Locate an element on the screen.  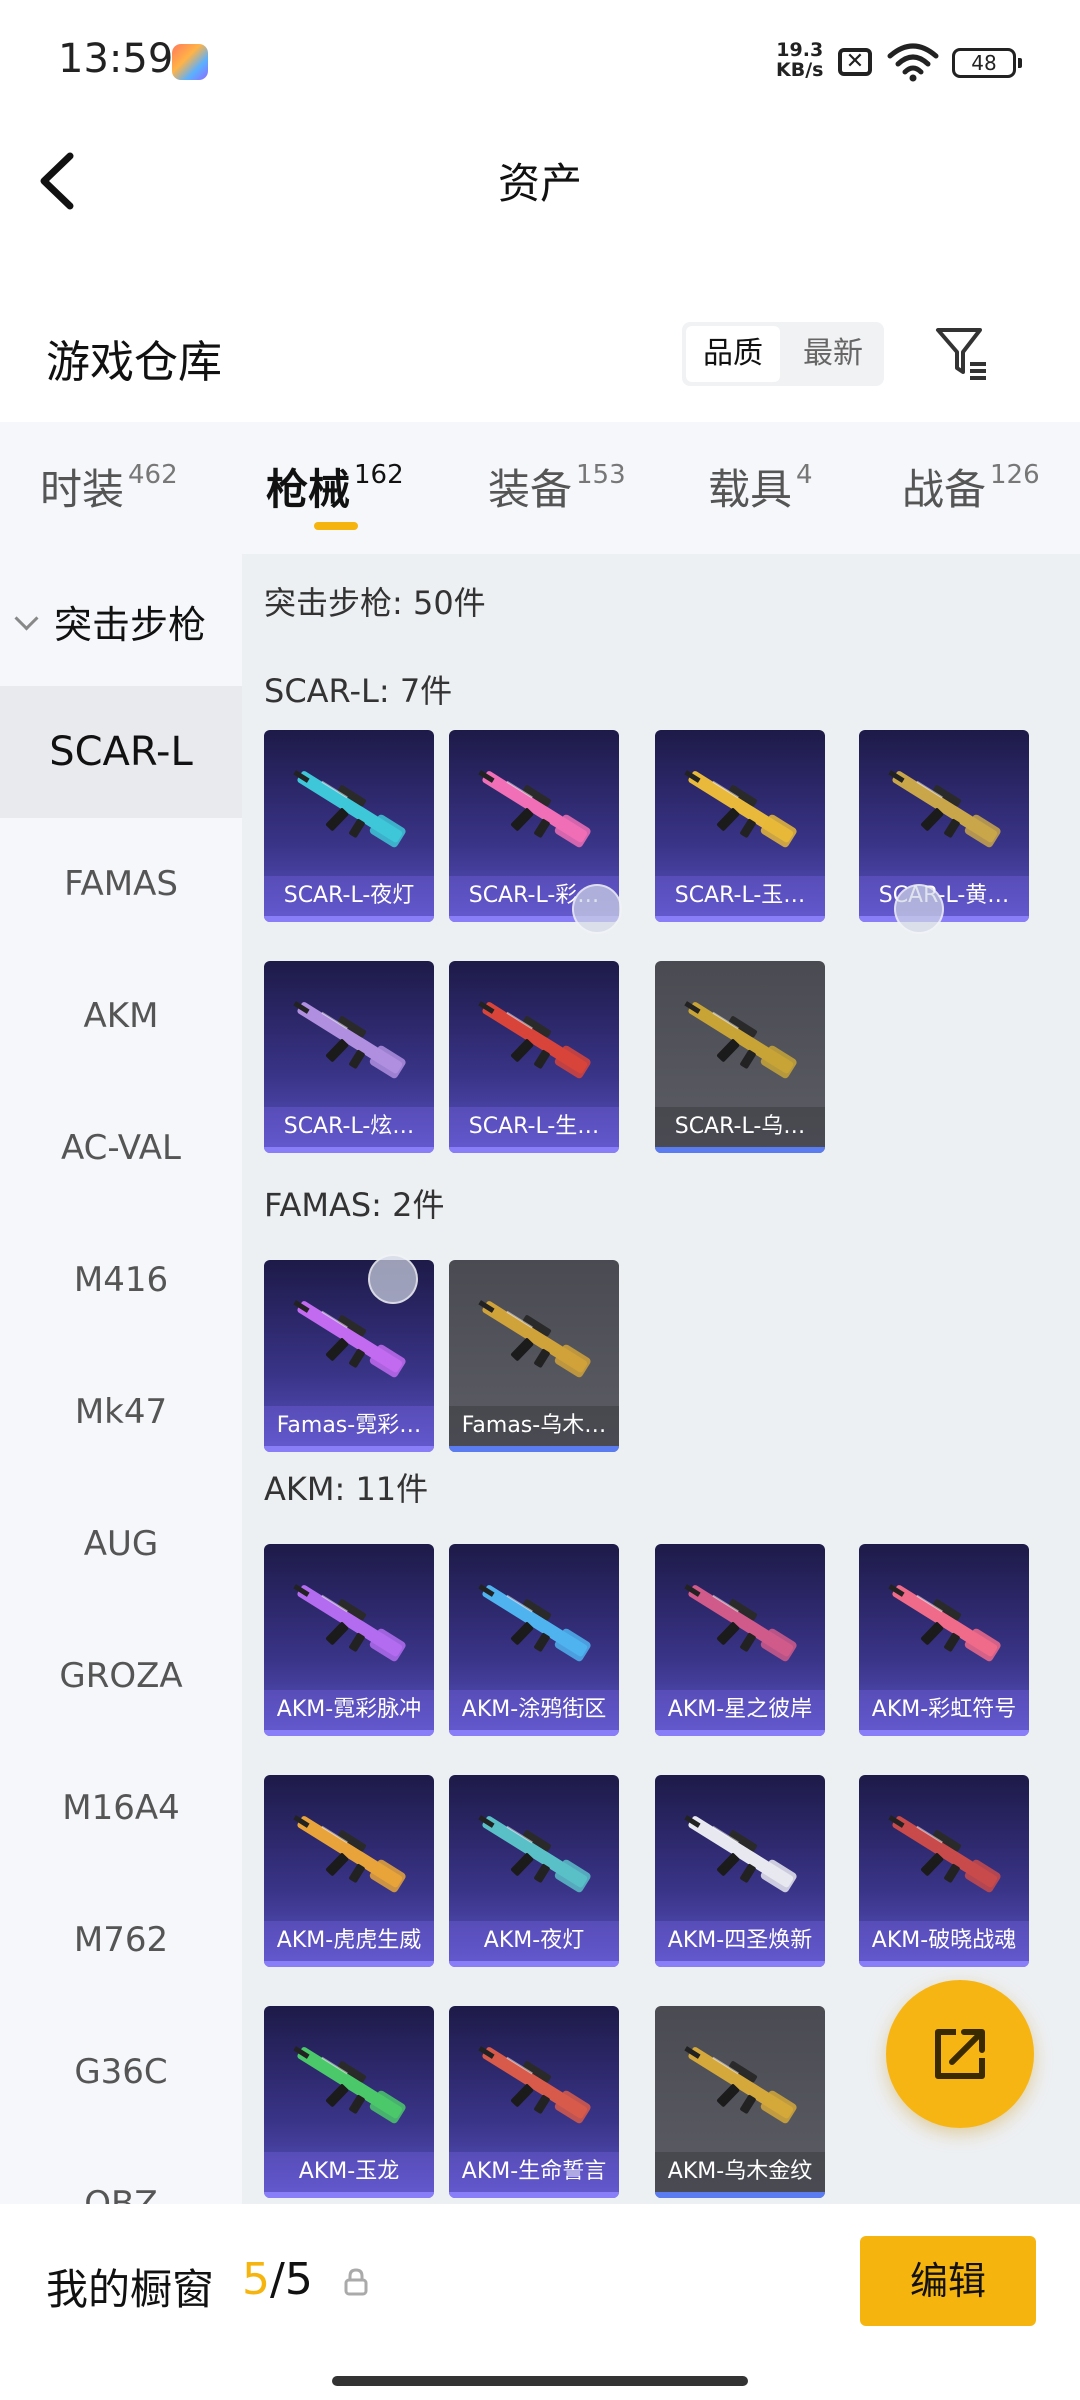
showcase-total: 5 is located at coordinates (298, 2279).